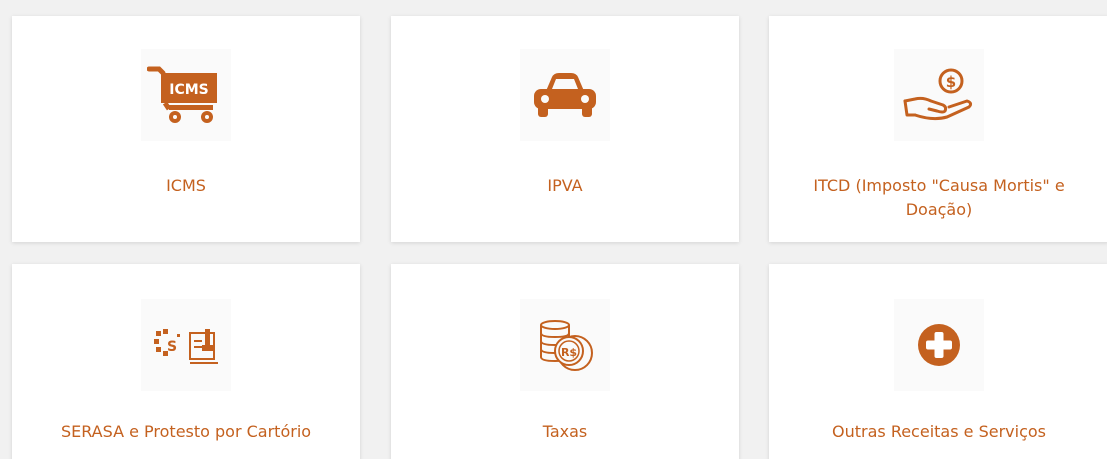 Image resolution: width=1107 pixels, height=459 pixels. I want to click on itcd-icon-box: $, so click(939, 95).